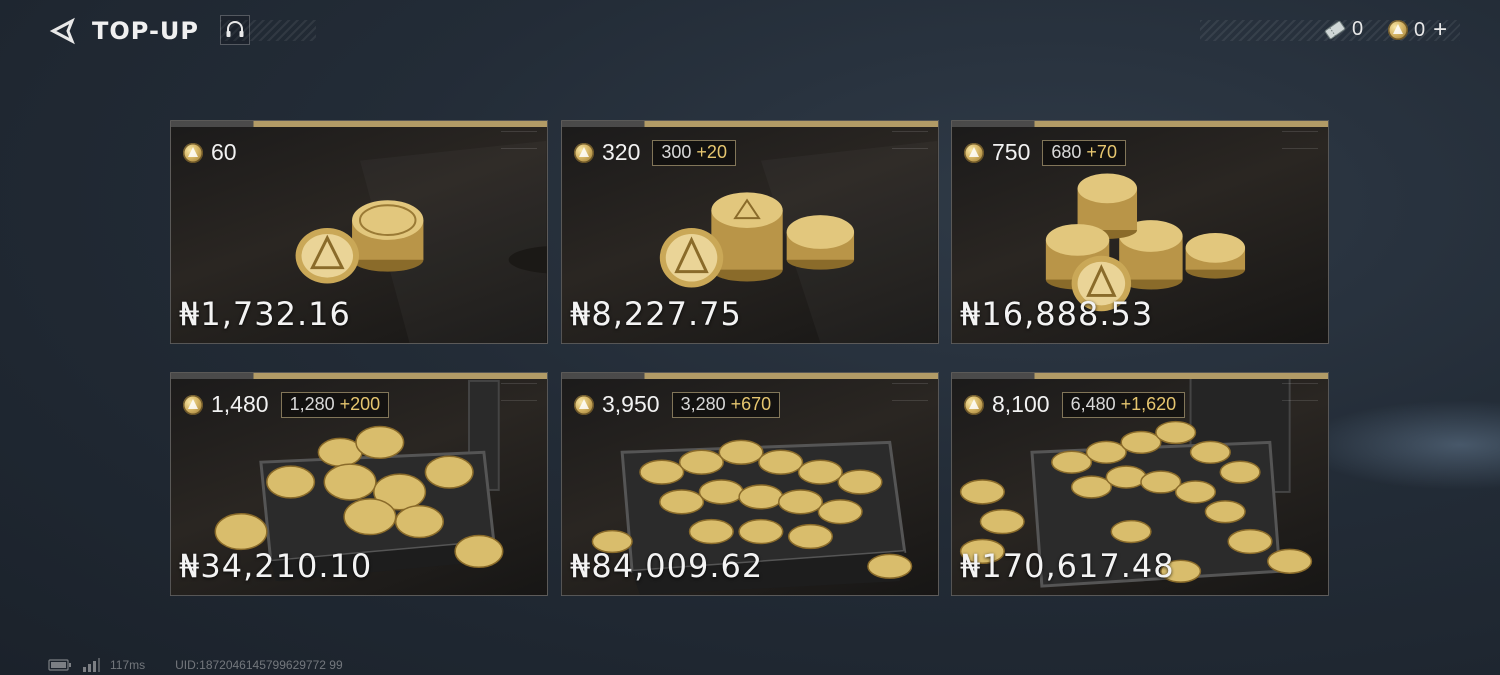  Describe the element at coordinates (240, 404) in the screenshot. I see `pack-amount-value: 1,480` at that location.